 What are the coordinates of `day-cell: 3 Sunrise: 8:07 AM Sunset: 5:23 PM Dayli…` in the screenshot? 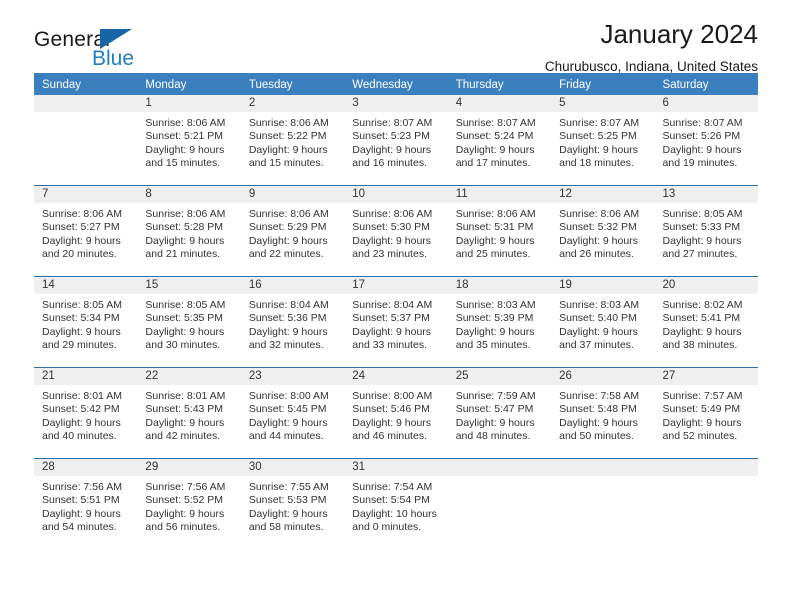 It's located at (396, 140).